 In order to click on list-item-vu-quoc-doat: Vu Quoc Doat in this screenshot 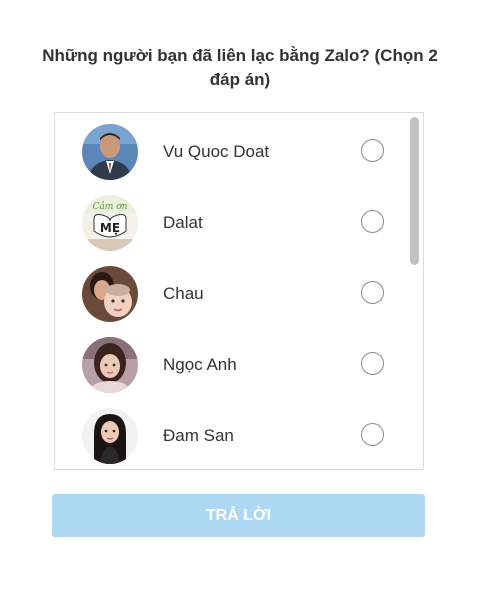, I will do `click(230, 152)`.